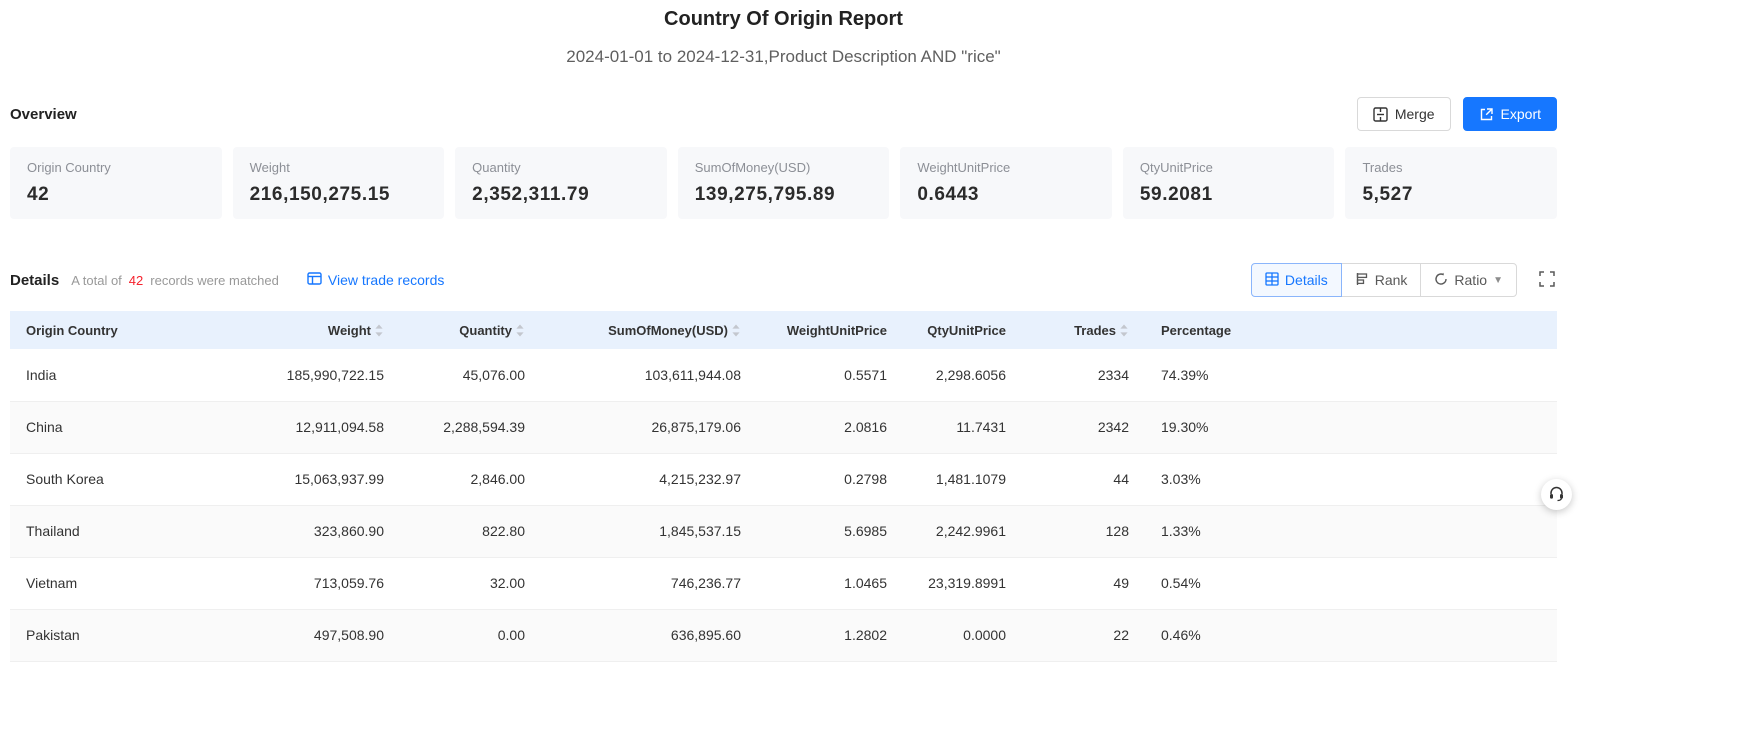 The image size is (1757, 750). Describe the element at coordinates (1196, 330) in the screenshot. I see `column-label: Percentage` at that location.